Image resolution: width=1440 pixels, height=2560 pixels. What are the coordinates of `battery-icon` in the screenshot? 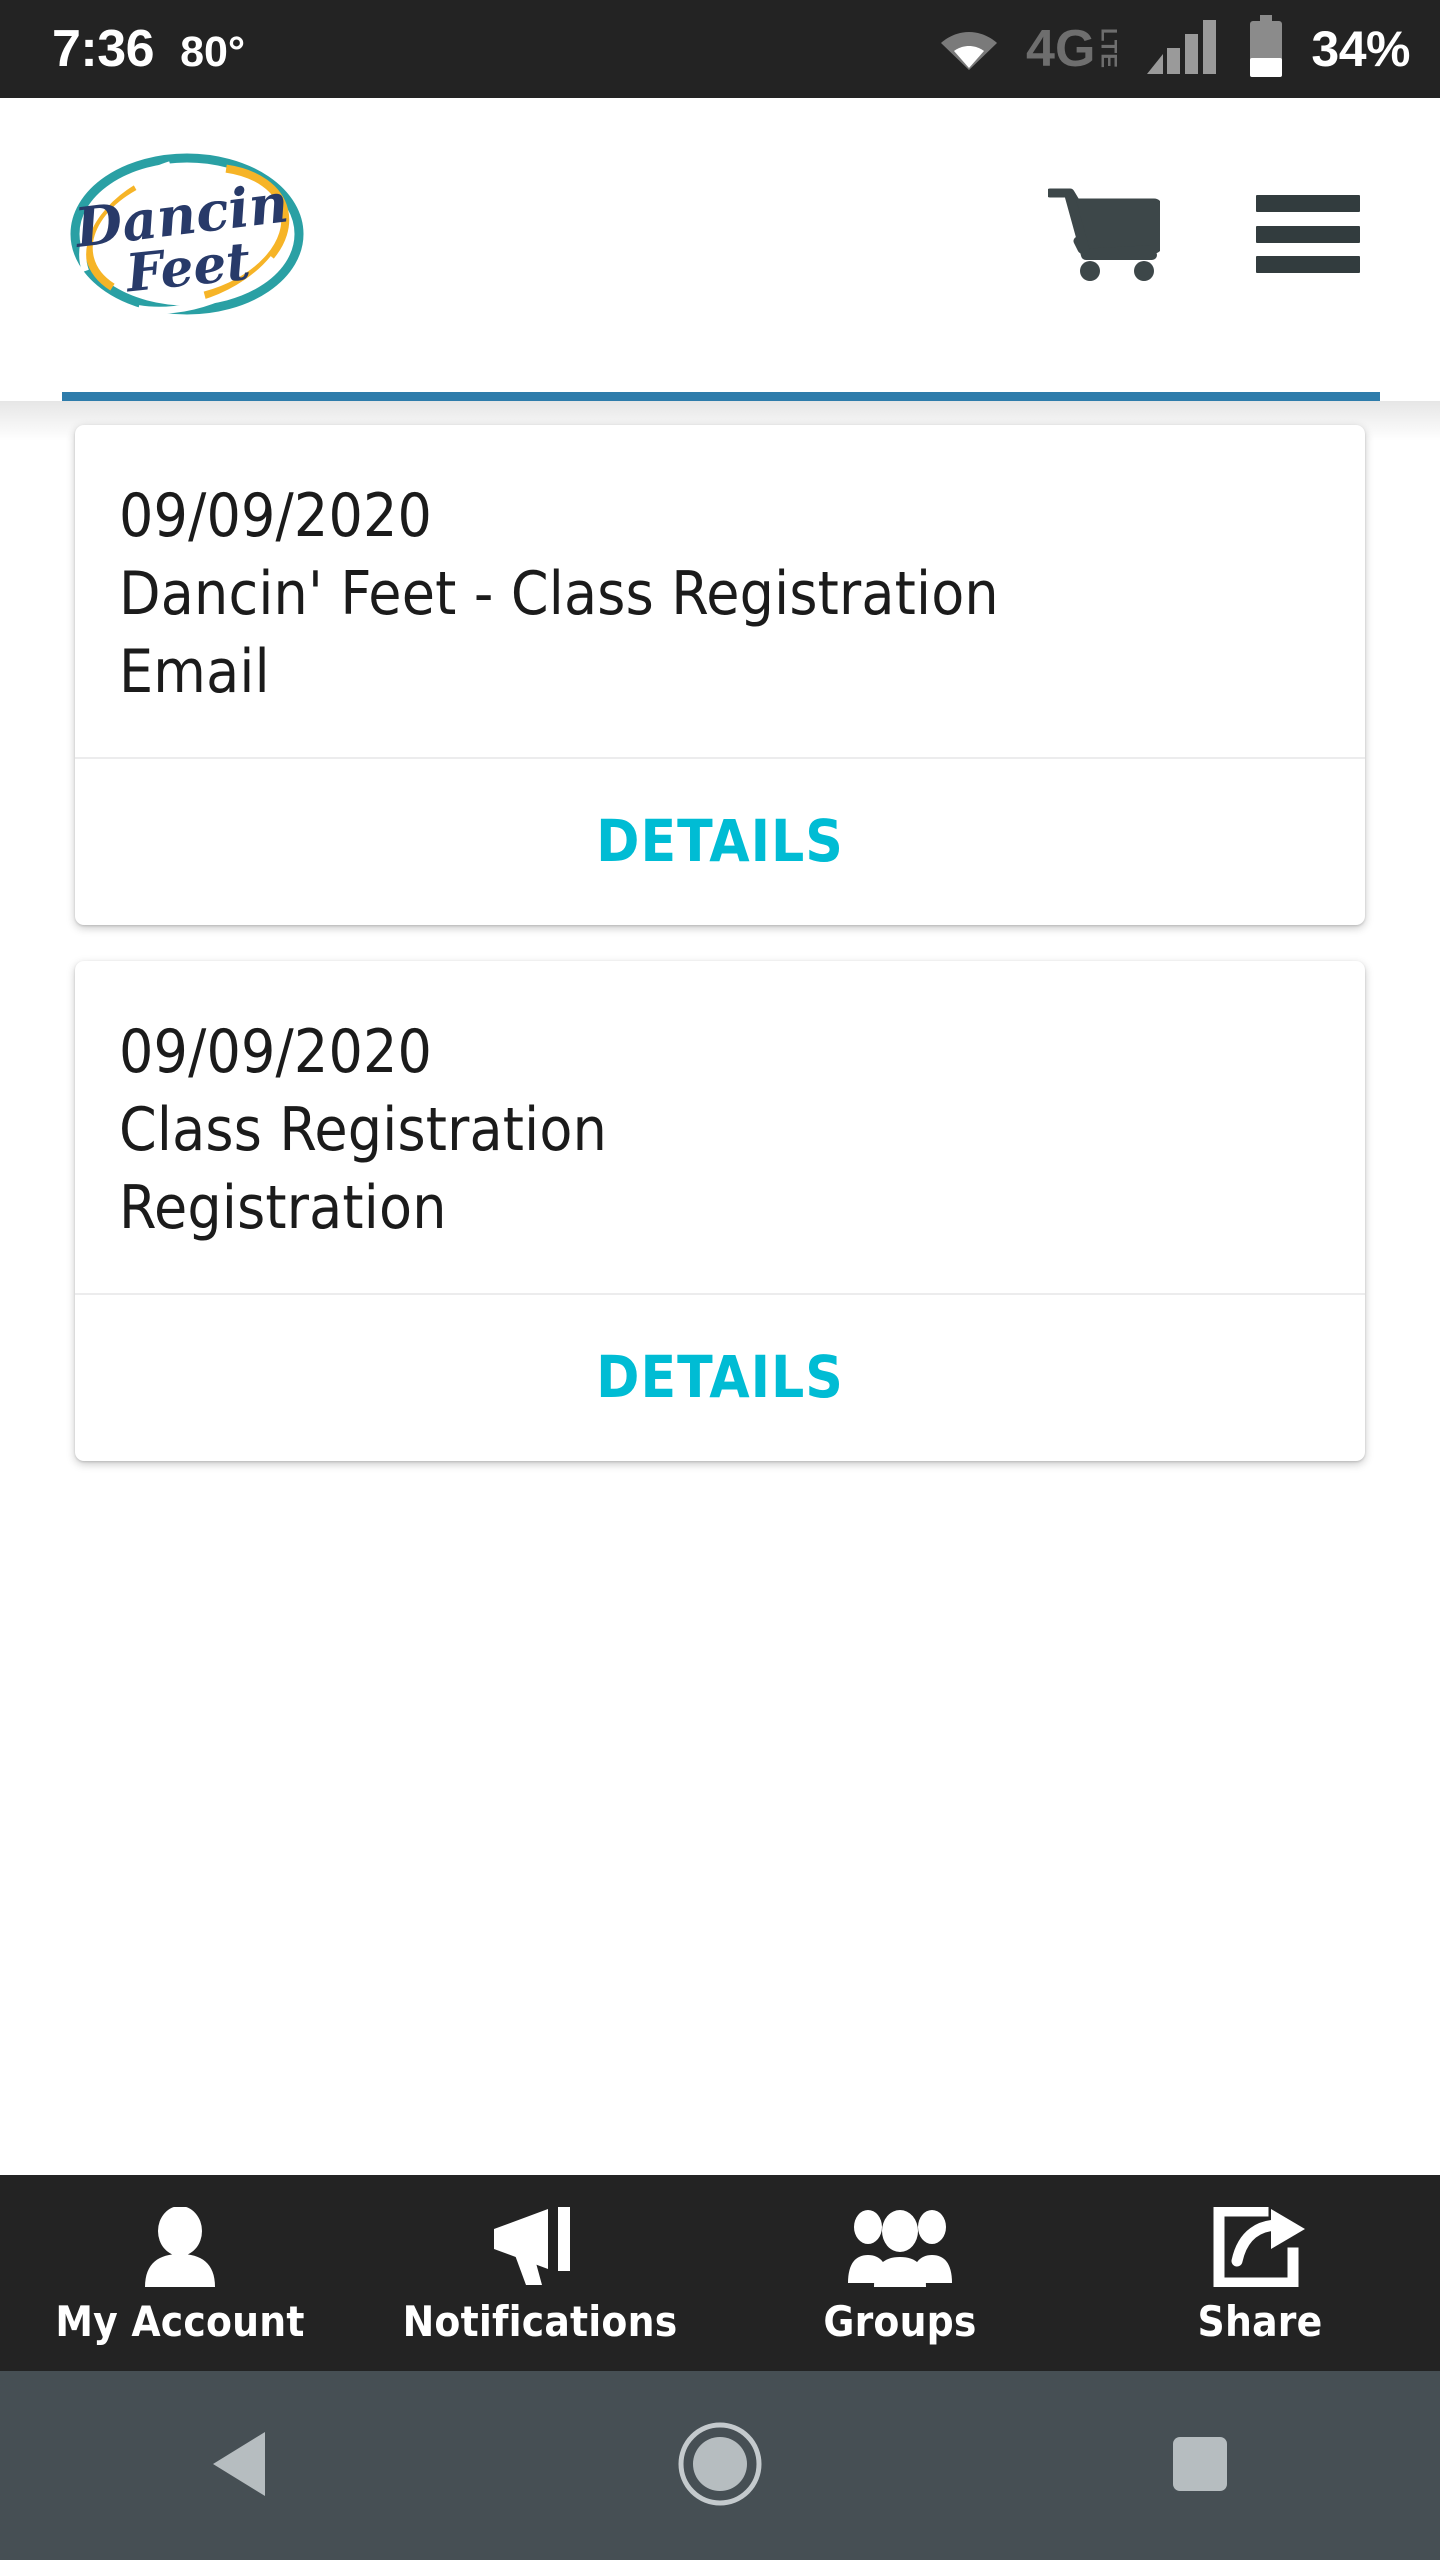 It's located at (1266, 49).